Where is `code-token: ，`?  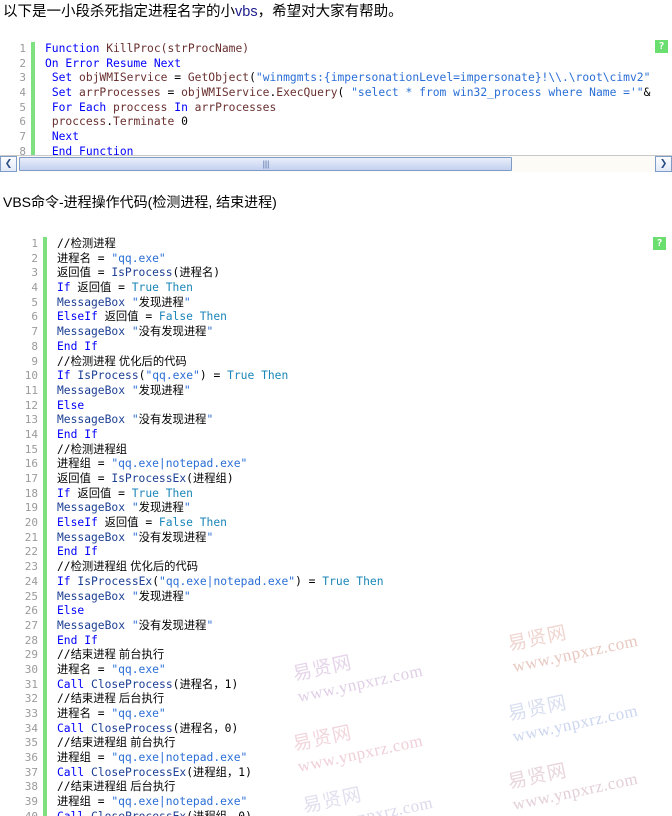
code-token: ， is located at coordinates (219, 684).